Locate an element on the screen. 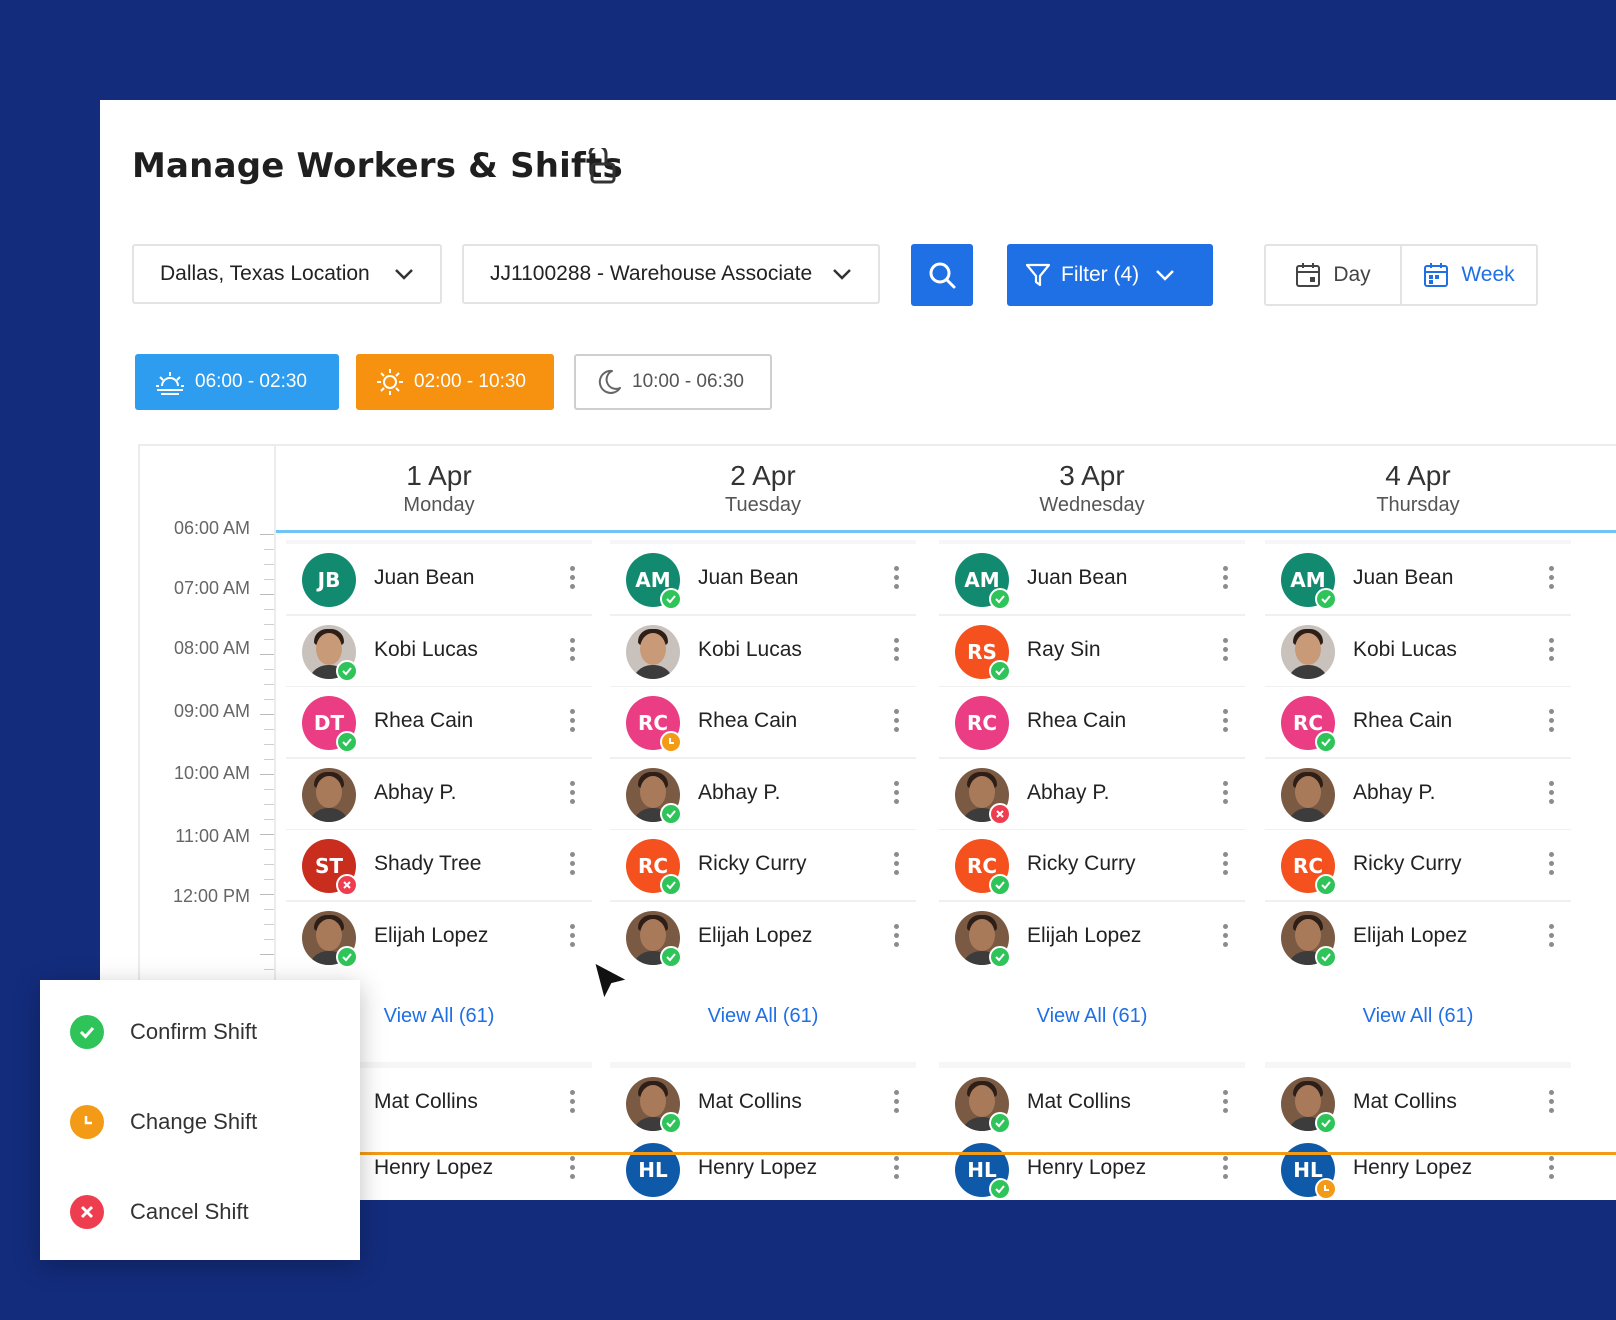  filter-button: Filter (4) is located at coordinates (1110, 275).